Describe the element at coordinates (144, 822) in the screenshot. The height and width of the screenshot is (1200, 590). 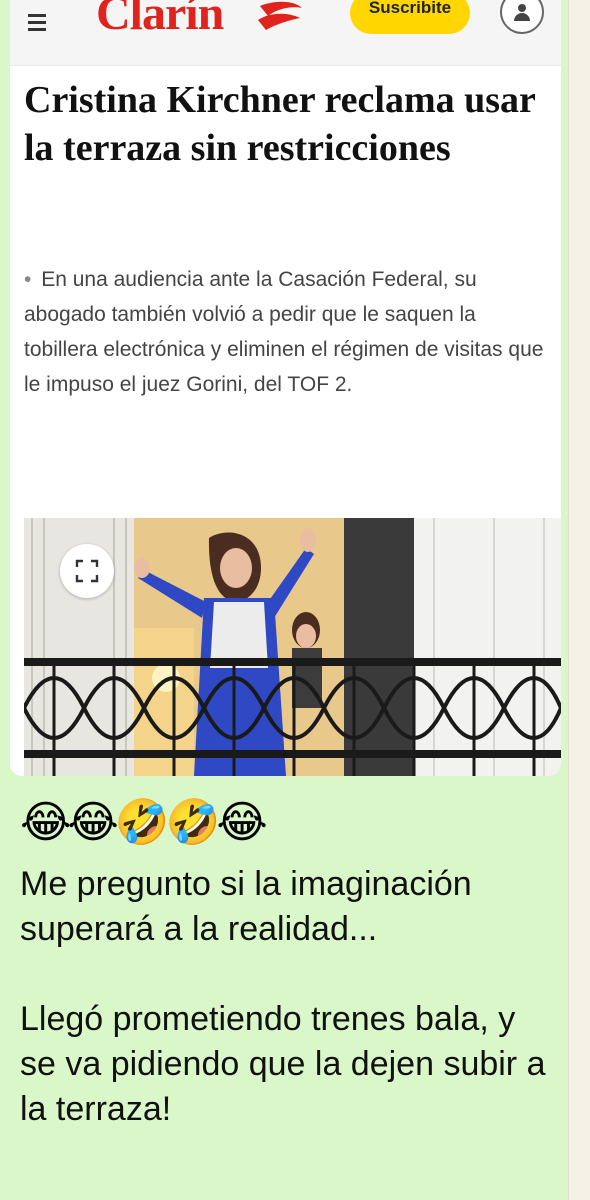
I see `message-emojis: 😂😂🤣🤣😂` at that location.